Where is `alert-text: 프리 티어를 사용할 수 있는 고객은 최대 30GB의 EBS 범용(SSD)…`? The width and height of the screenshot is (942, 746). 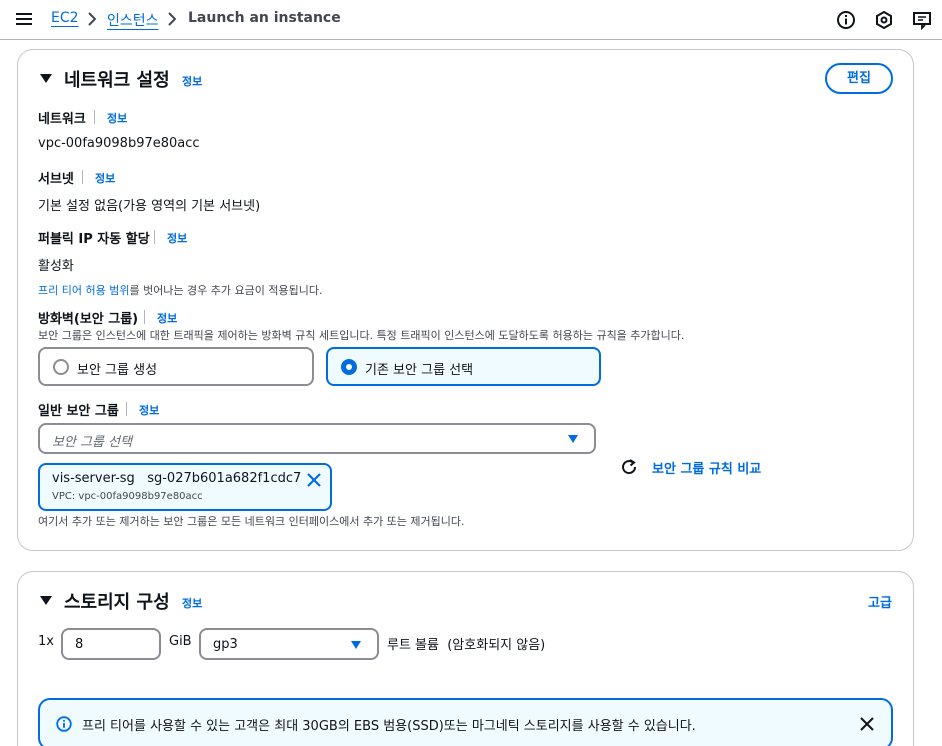 alert-text: 프리 티어를 사용할 수 있는 고객은 최대 30GB의 EBS 범용(SSD)… is located at coordinates (389, 726).